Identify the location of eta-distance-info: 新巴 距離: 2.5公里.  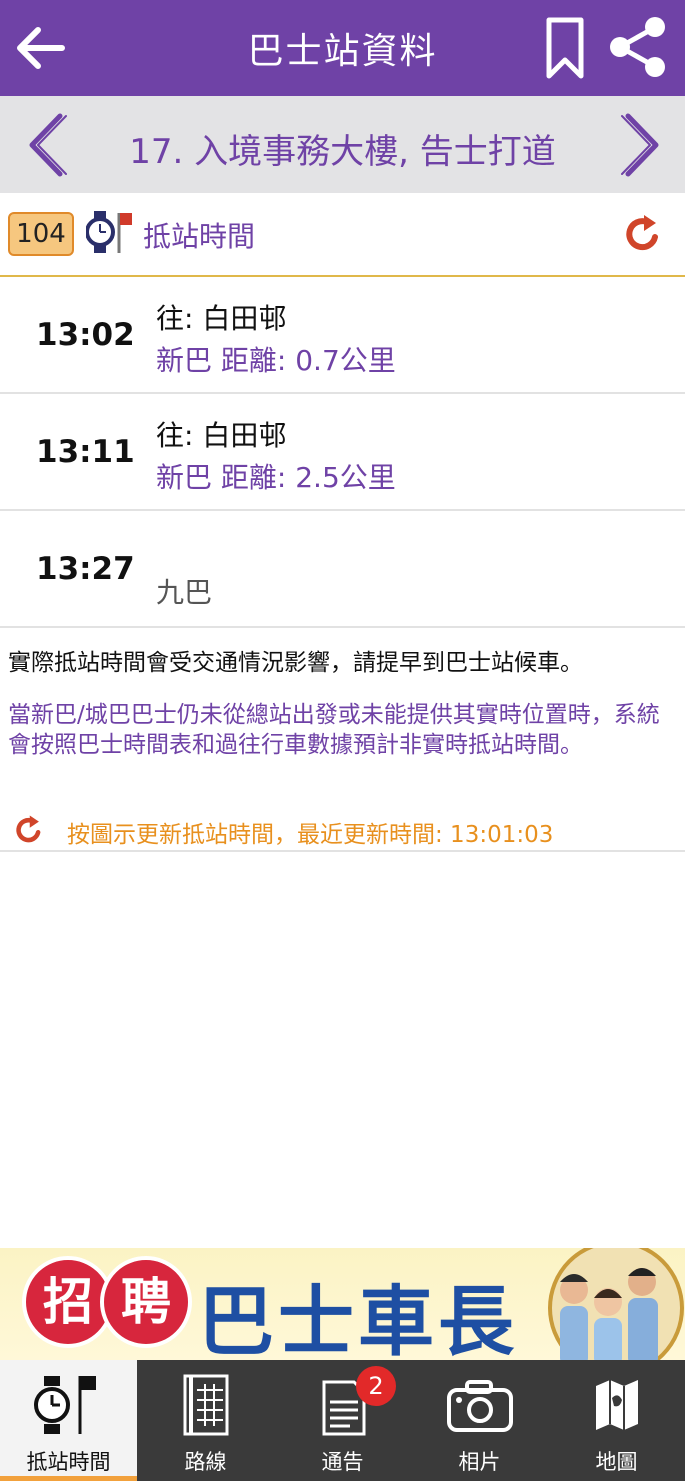
(276, 477).